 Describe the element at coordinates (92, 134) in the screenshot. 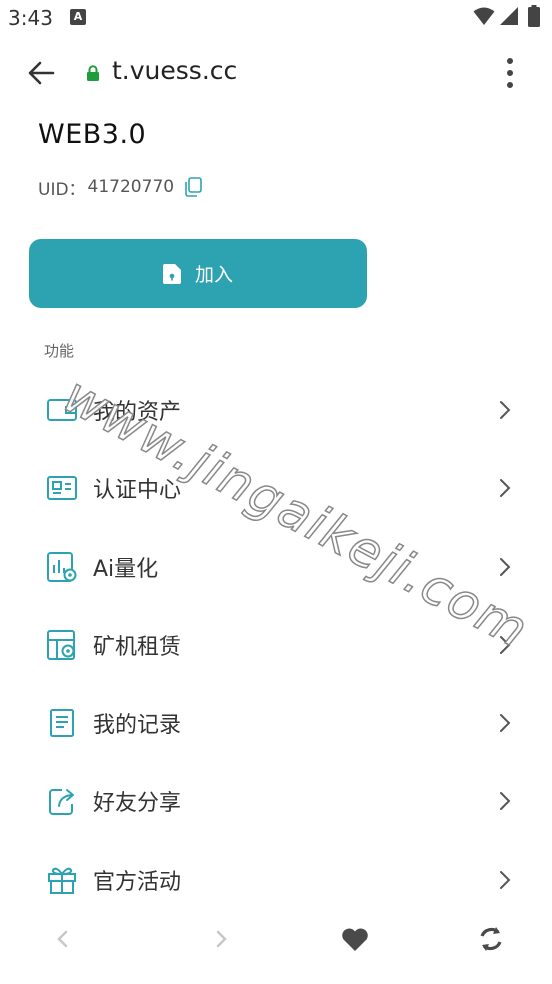

I see `page-title: WEB3.0` at that location.